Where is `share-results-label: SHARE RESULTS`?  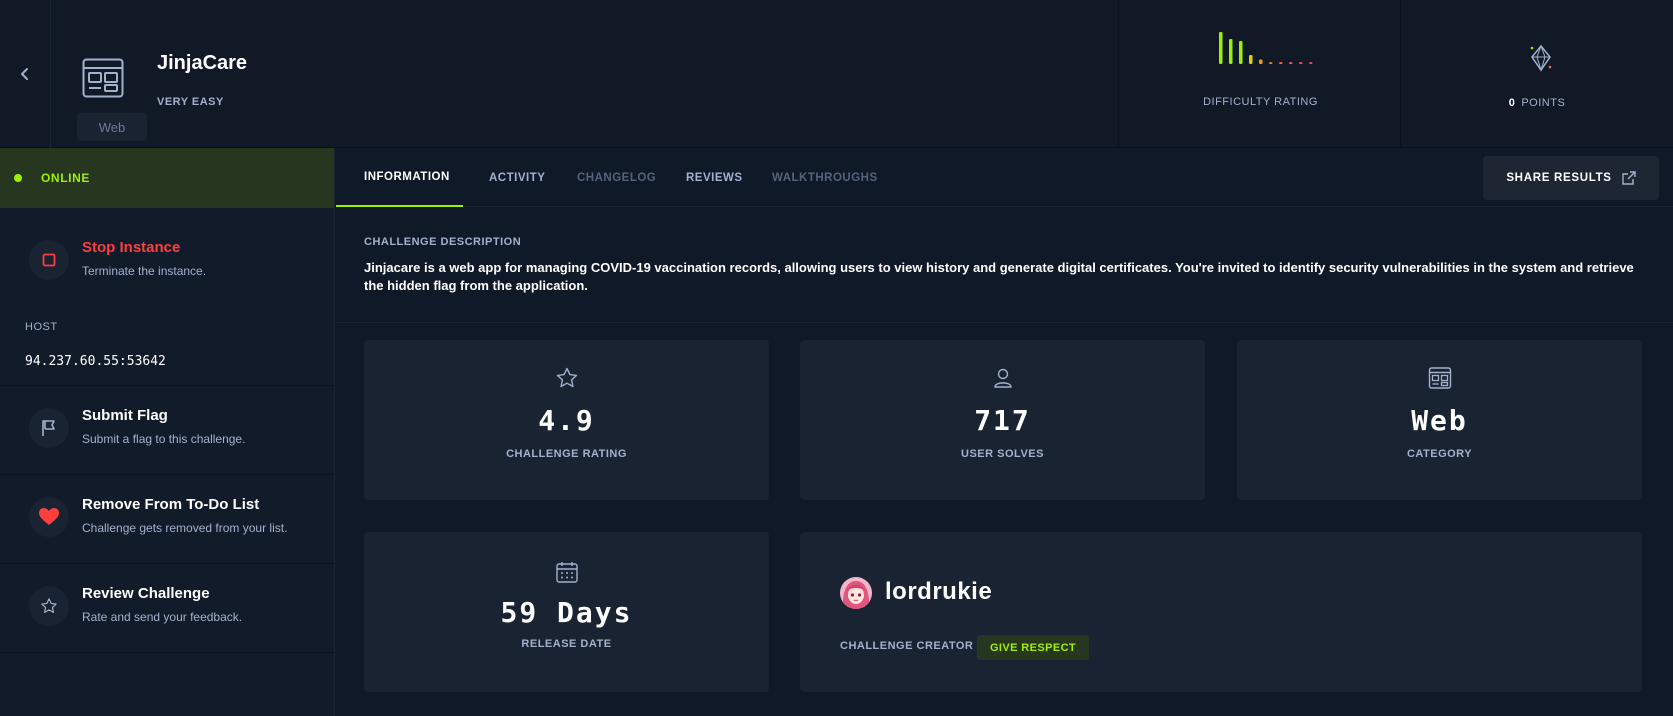 share-results-label: SHARE RESULTS is located at coordinates (1559, 178).